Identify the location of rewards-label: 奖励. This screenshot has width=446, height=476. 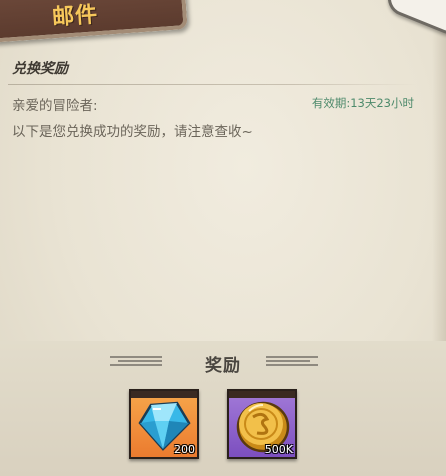
(223, 366).